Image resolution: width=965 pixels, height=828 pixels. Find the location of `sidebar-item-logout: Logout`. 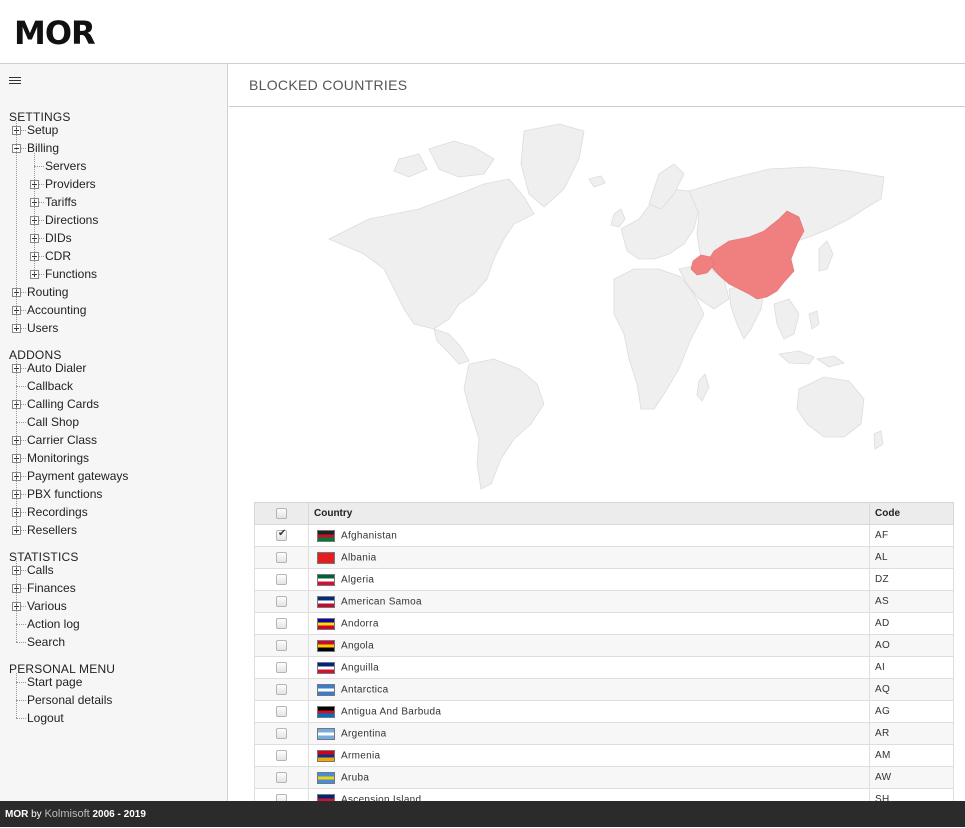

sidebar-item-logout: Logout is located at coordinates (113, 718).